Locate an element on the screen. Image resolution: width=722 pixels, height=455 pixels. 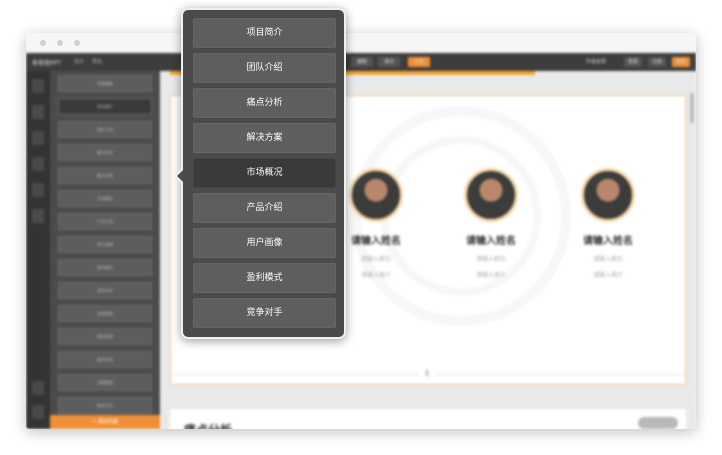
tool-rail is located at coordinates (38, 250).